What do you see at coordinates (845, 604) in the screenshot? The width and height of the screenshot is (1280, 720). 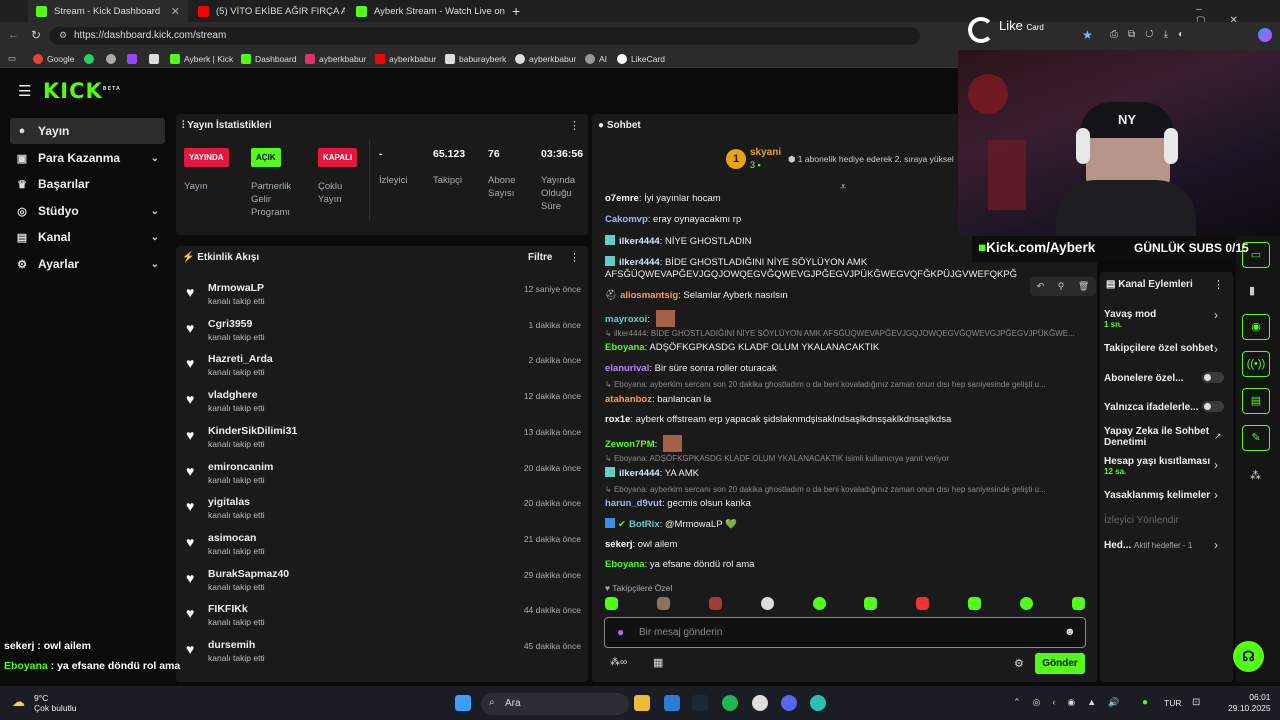 I see `emote-row` at bounding box center [845, 604].